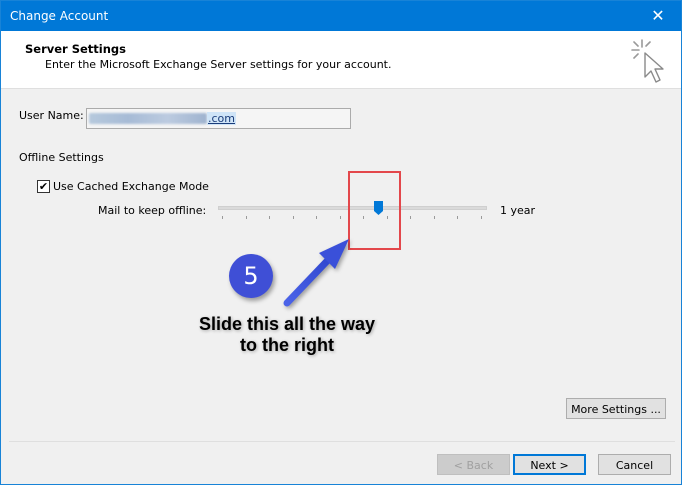 The height and width of the screenshot is (485, 682). What do you see at coordinates (518, 210) in the screenshot?
I see `slider-value-label: 1 year` at bounding box center [518, 210].